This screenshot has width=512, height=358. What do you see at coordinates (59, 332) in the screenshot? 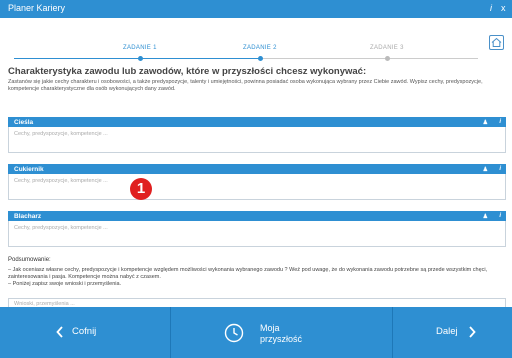
I see `chevron-left-icon` at bounding box center [59, 332].